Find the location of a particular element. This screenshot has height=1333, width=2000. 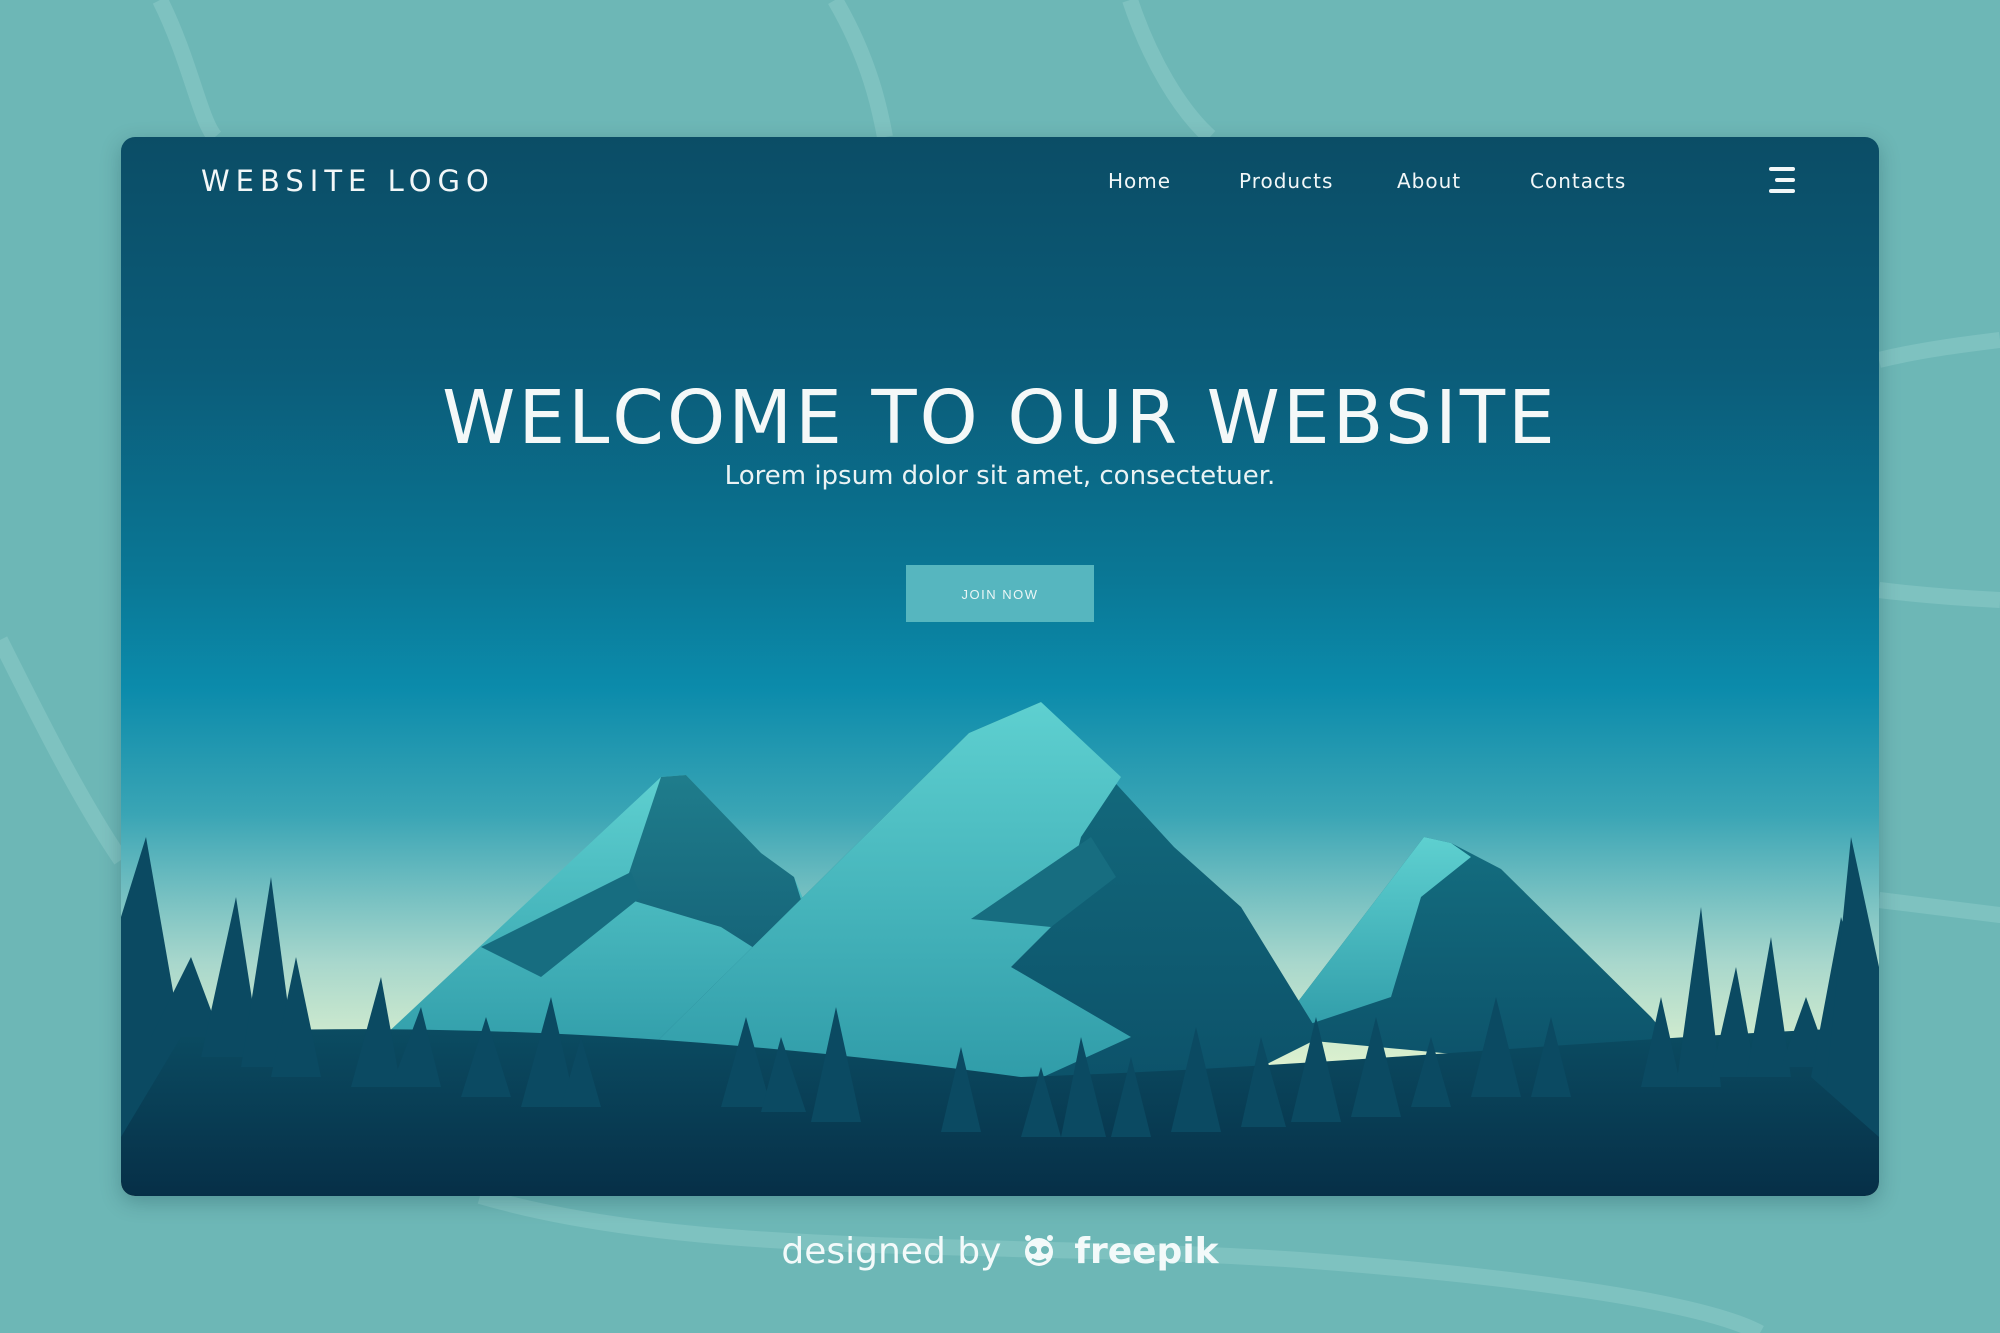

nav-link-home: Home is located at coordinates (1139, 181).